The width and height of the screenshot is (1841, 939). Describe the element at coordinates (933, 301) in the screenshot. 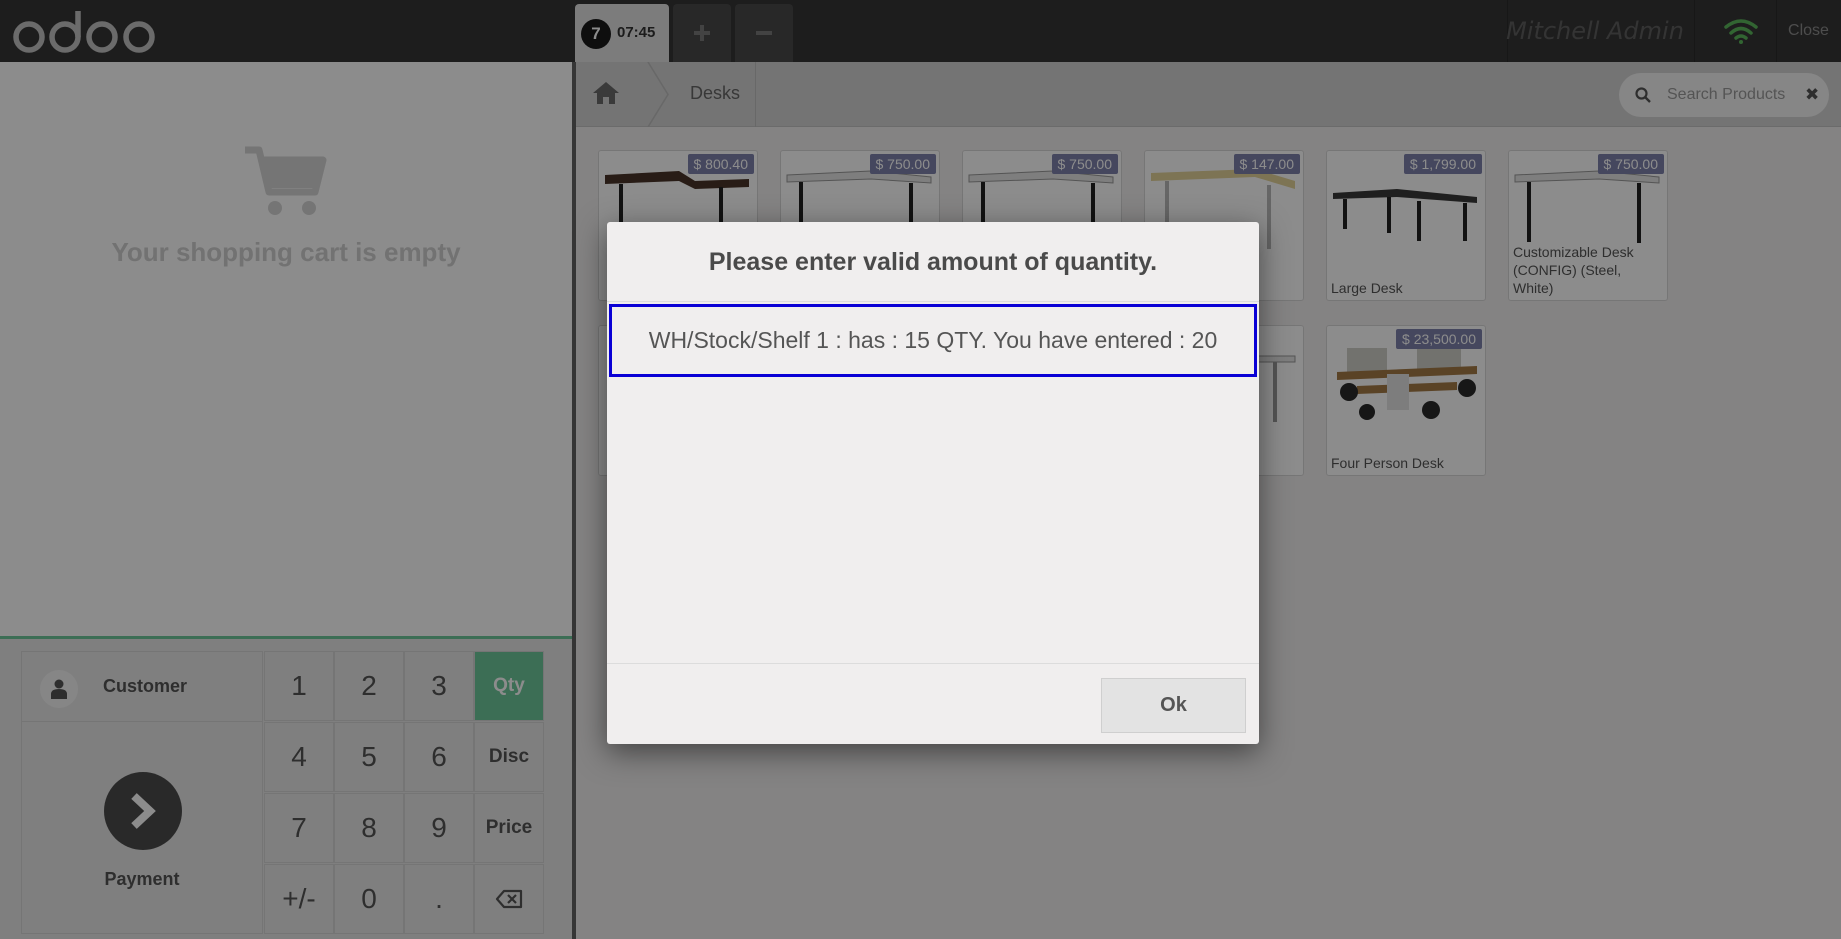

I see `dialog-title-separator` at that location.